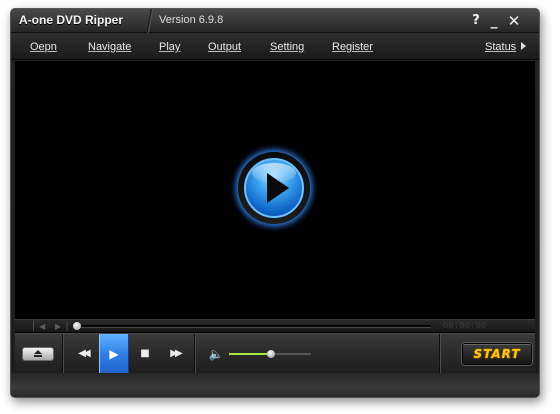 This screenshot has height=414, width=560. Describe the element at coordinates (497, 354) in the screenshot. I see `start-button: START` at that location.